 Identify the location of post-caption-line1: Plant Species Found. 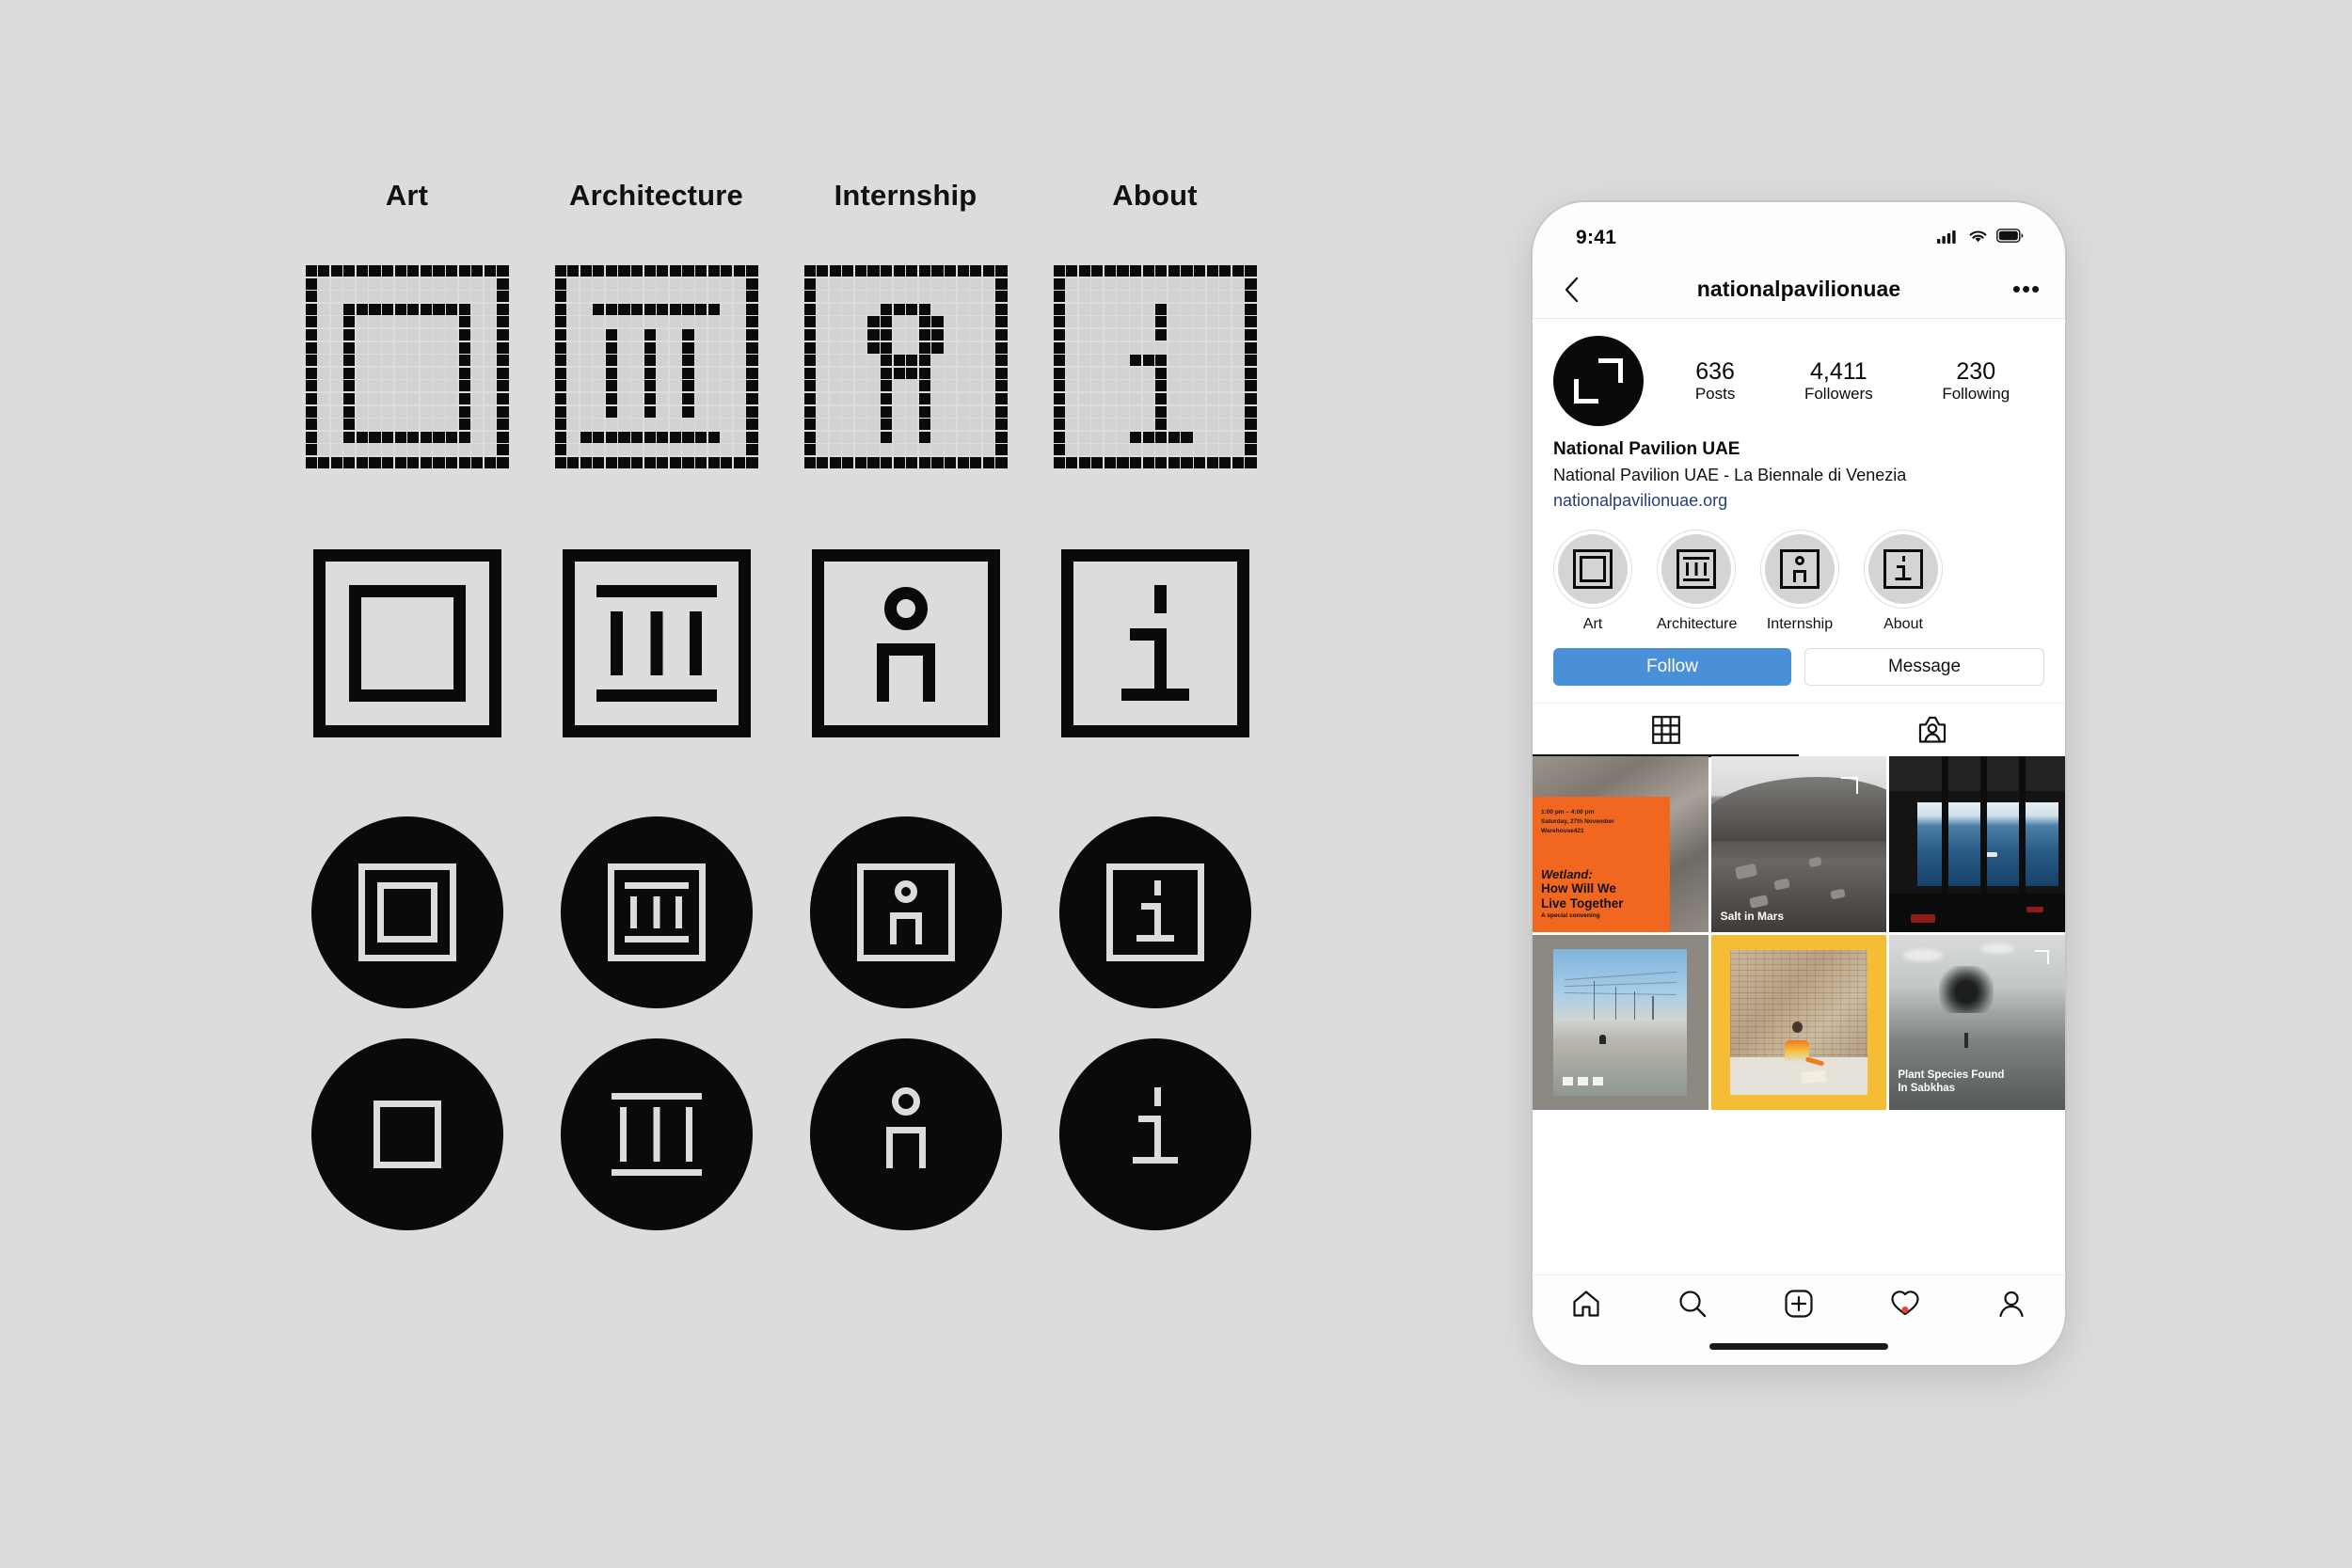
(1951, 1075).